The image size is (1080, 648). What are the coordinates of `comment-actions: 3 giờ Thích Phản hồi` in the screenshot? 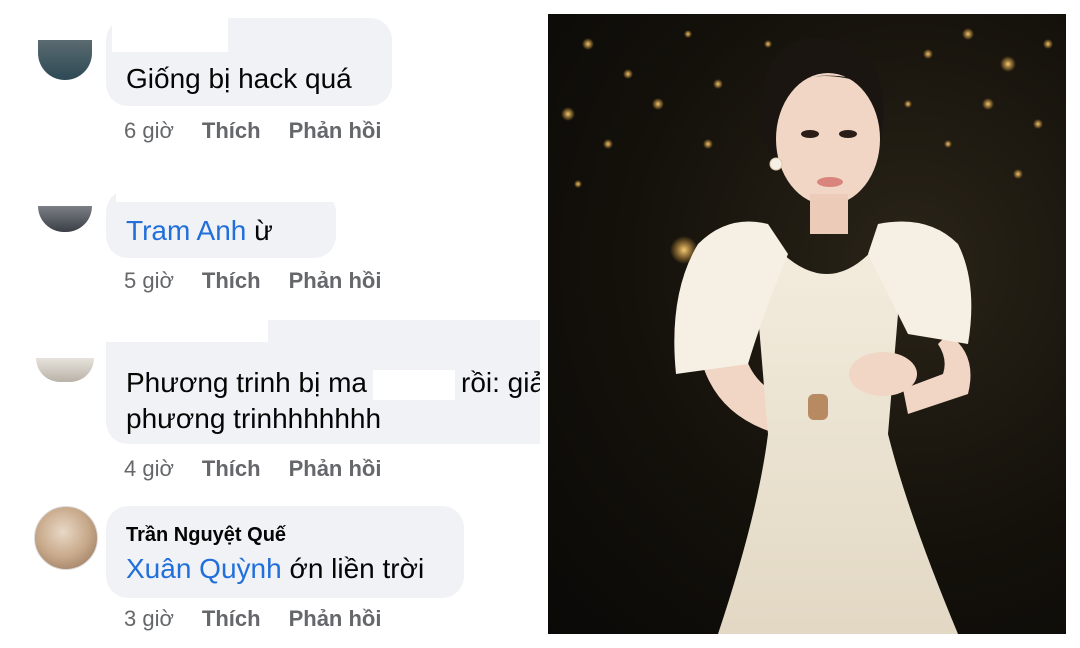 It's located at (252, 619).